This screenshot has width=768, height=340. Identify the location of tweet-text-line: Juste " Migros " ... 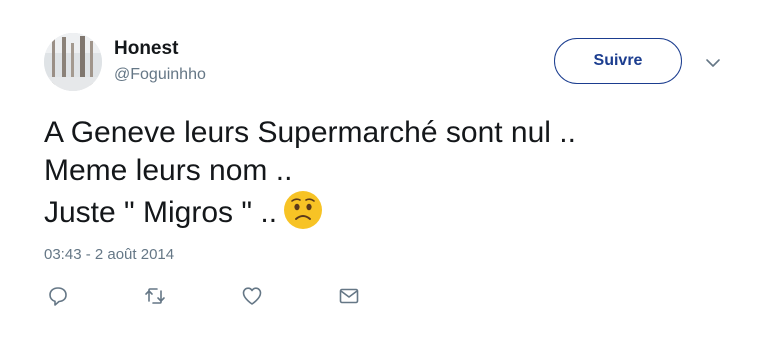
(161, 212).